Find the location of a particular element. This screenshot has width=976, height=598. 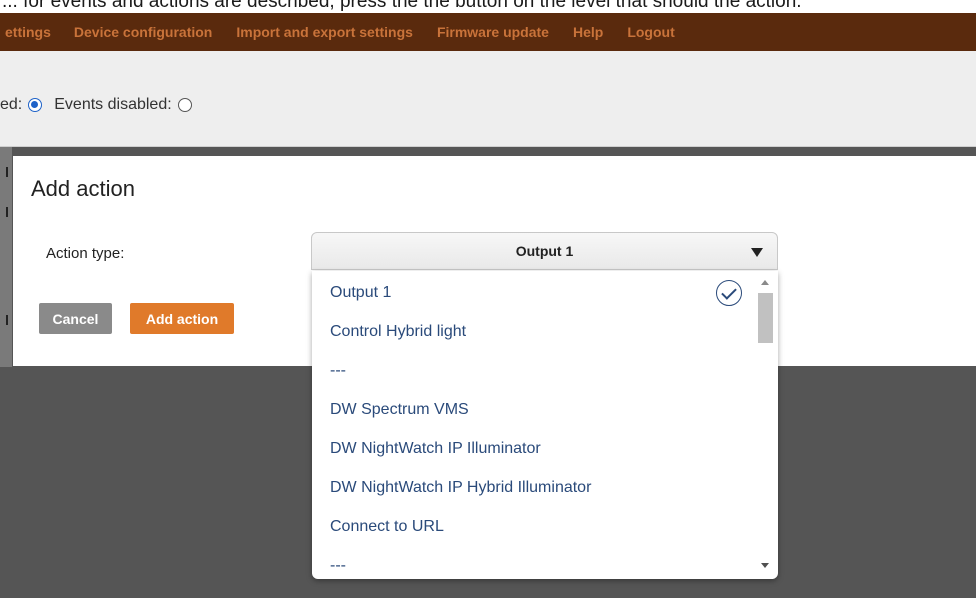

caret-down-icon is located at coordinates (757, 252).